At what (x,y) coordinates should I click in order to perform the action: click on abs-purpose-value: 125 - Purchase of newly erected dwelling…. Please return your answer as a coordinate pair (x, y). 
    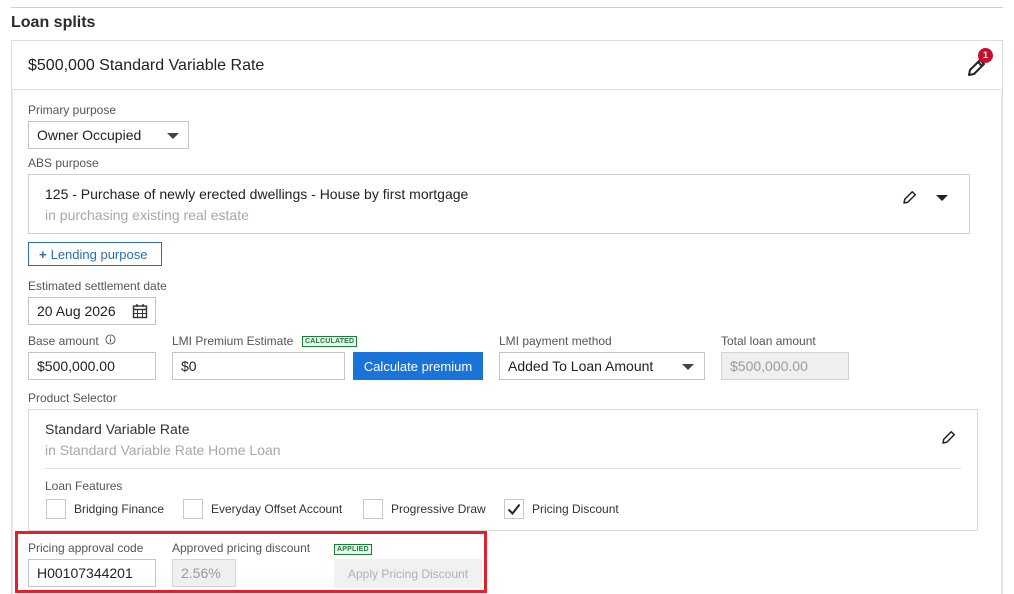
    Looking at the image, I should click on (257, 194).